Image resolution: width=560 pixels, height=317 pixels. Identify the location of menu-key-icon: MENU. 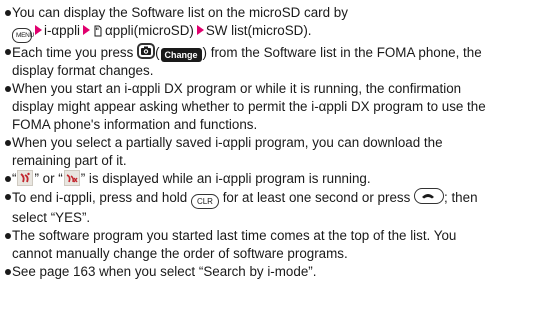
(23, 35).